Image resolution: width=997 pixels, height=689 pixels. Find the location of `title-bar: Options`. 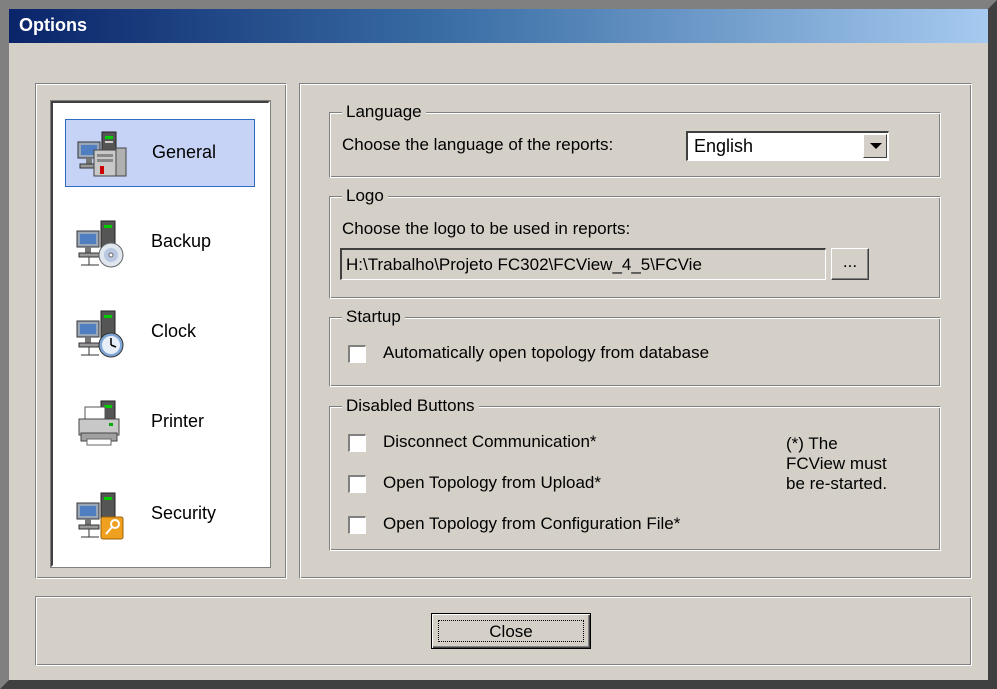

title-bar: Options is located at coordinates (498, 26).